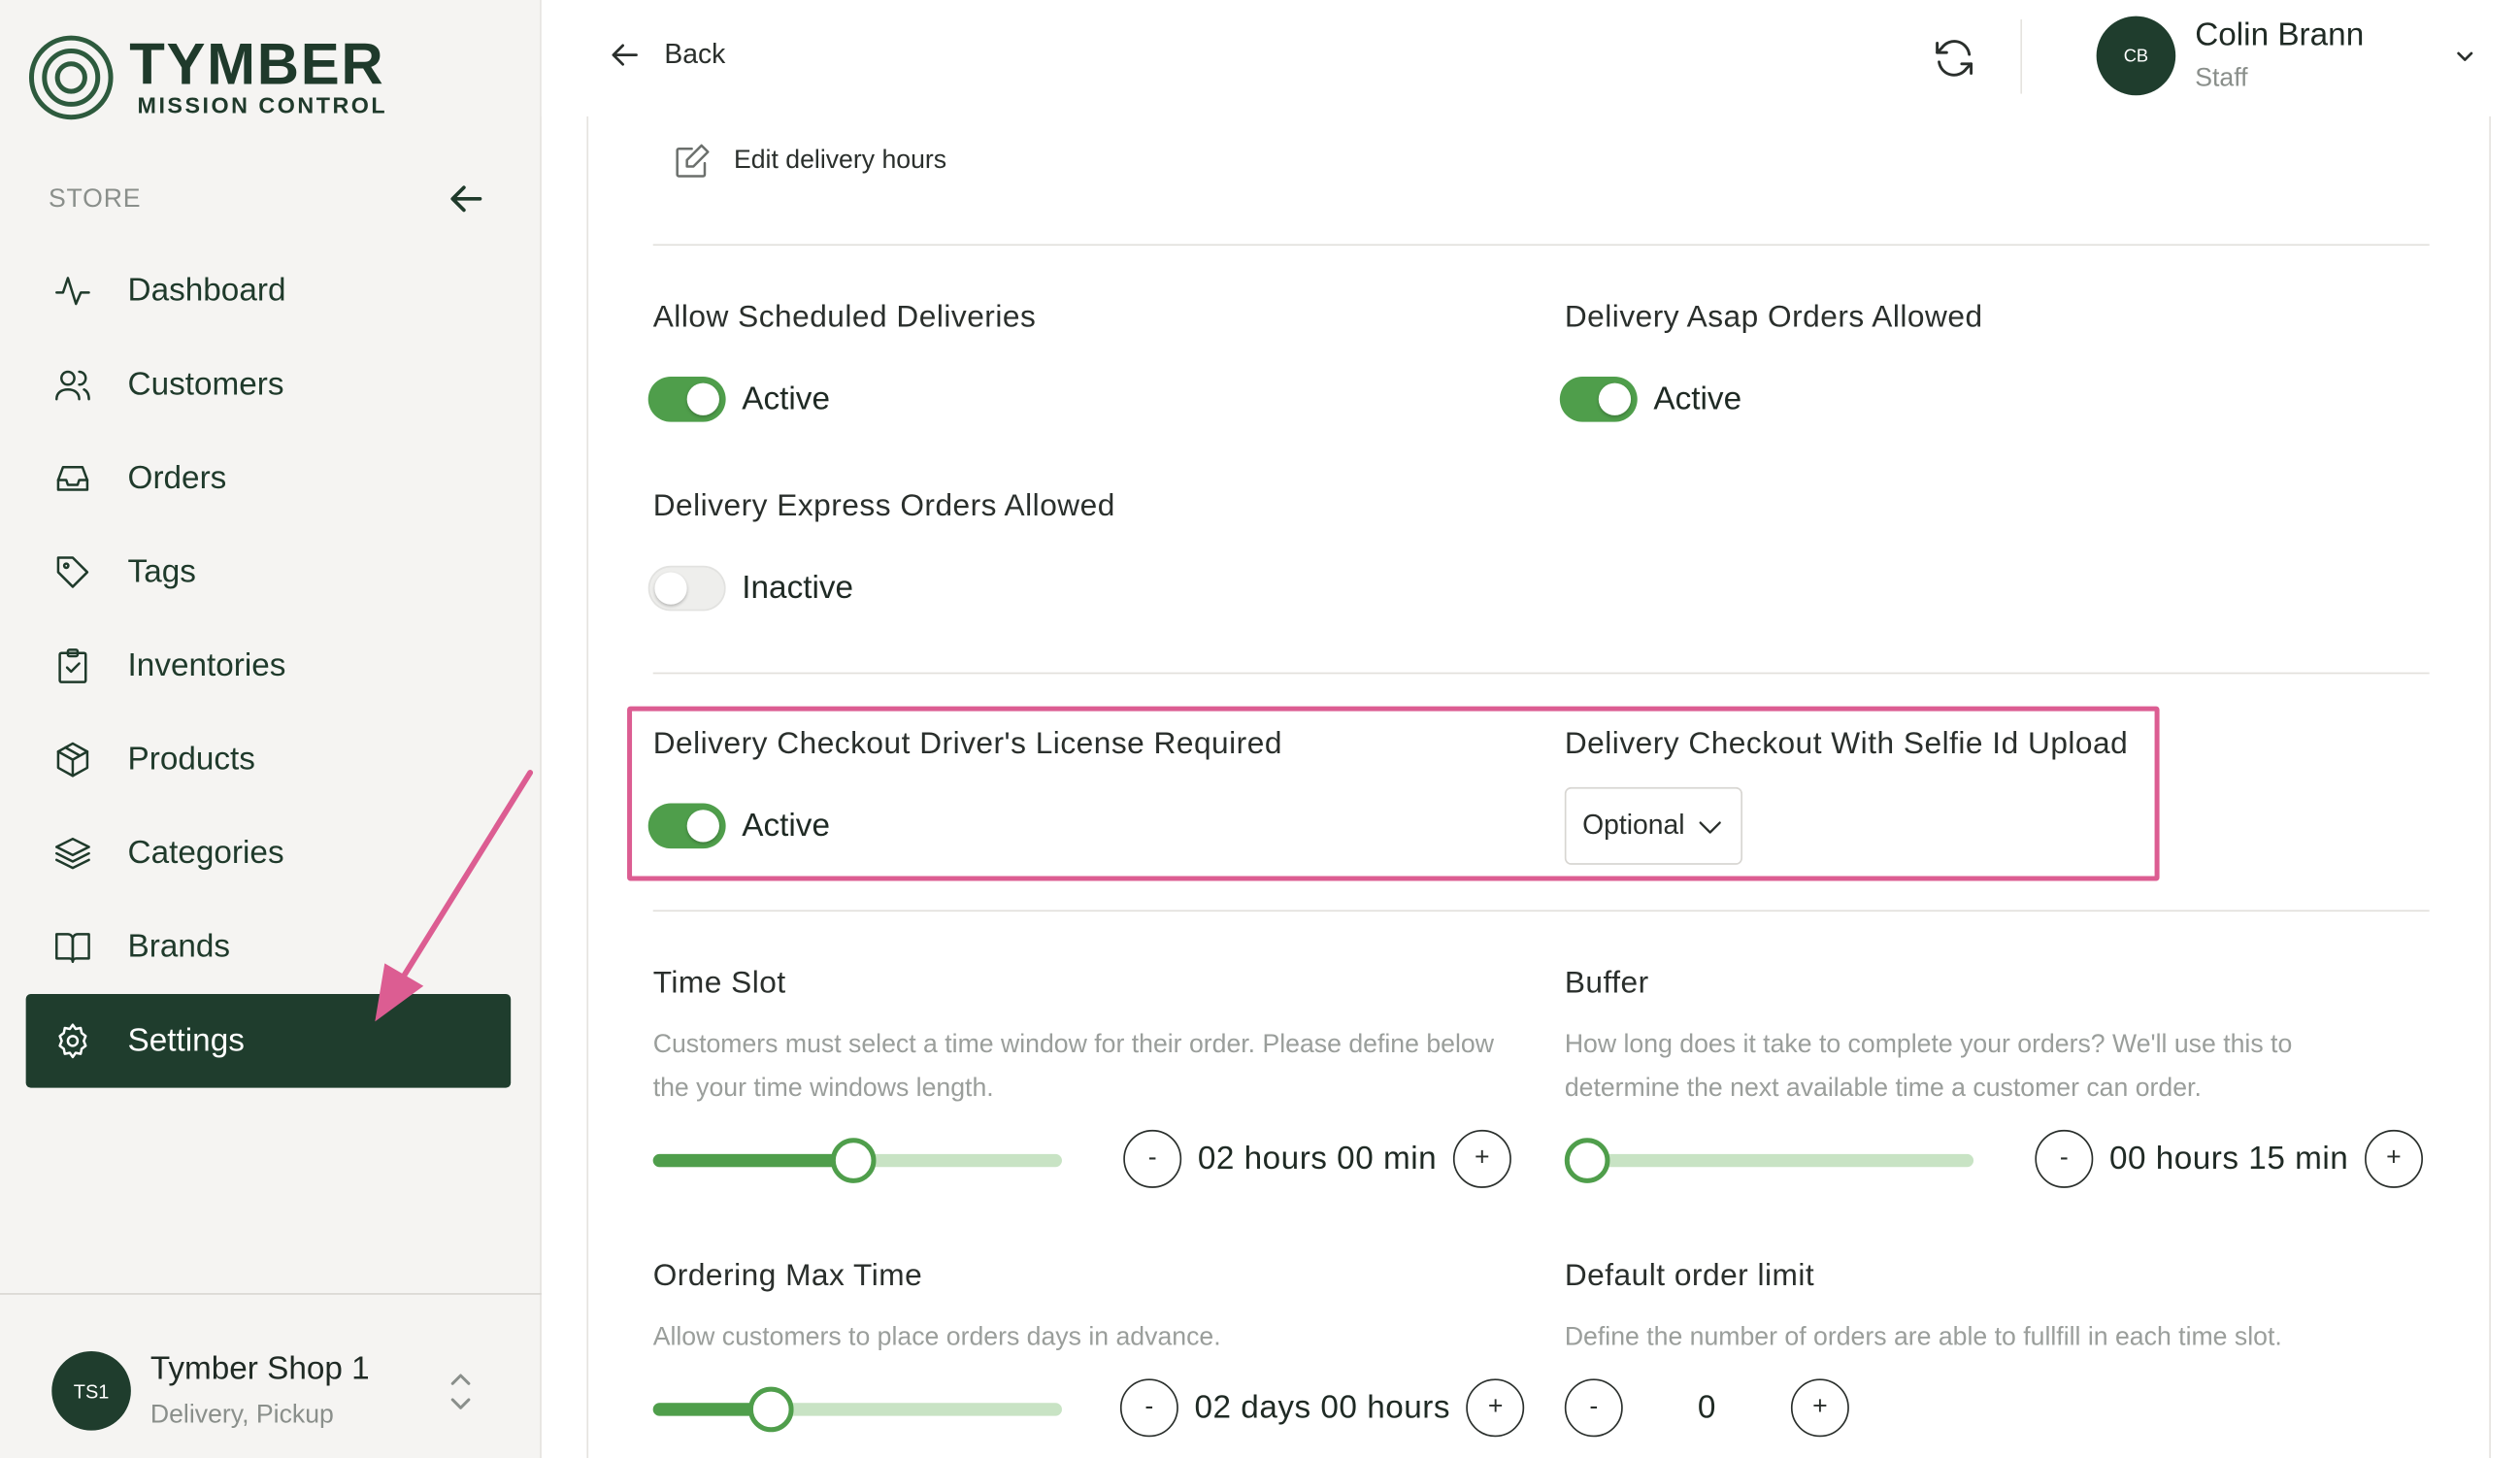  I want to click on selfie-upload-label: Delivery Checkout With Selfie Id Upload, so click(1846, 744).